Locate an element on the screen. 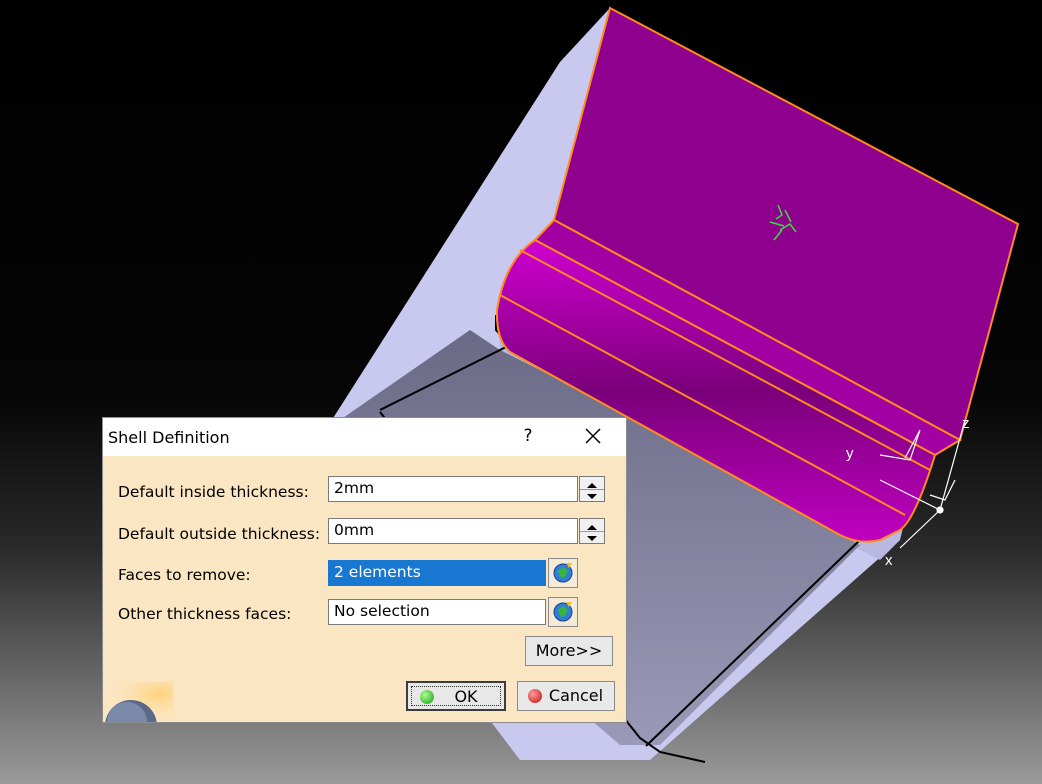 This screenshot has height=784, width=1042. inside-thickness-down-button is located at coordinates (592, 495).